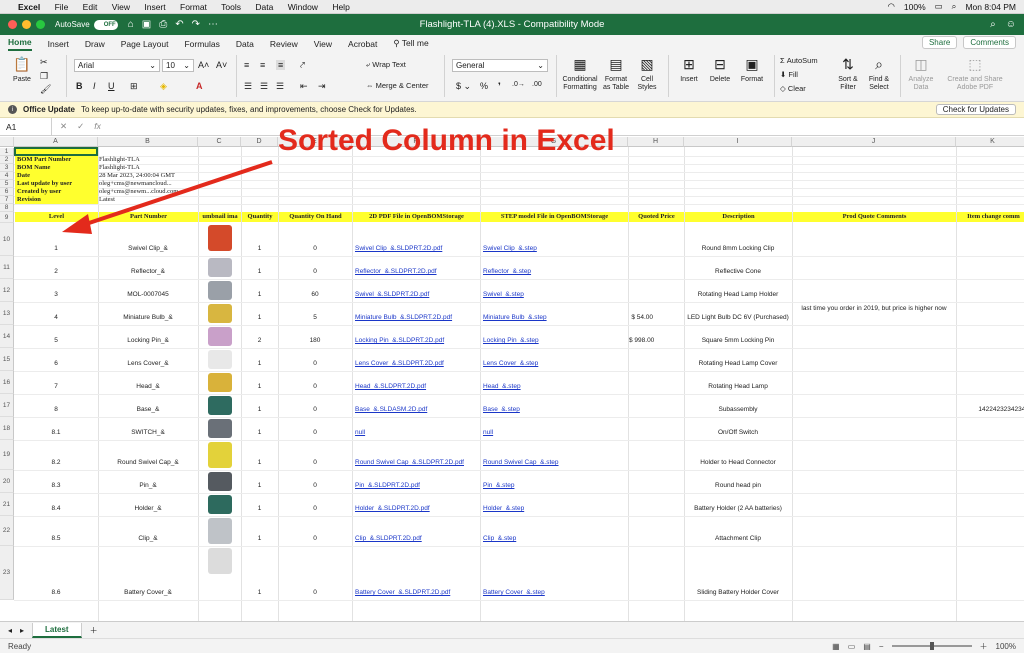 This screenshot has width=1024, height=653. What do you see at coordinates (416, 340) in the screenshot?
I see `pdf-link-cell: Locking Pin_&.SLDPRT.2D.pdf` at bounding box center [416, 340].